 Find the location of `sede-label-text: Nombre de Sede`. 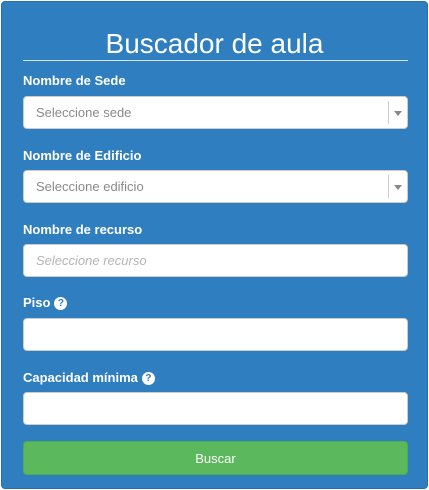

sede-label-text: Nombre de Sede is located at coordinates (74, 80).